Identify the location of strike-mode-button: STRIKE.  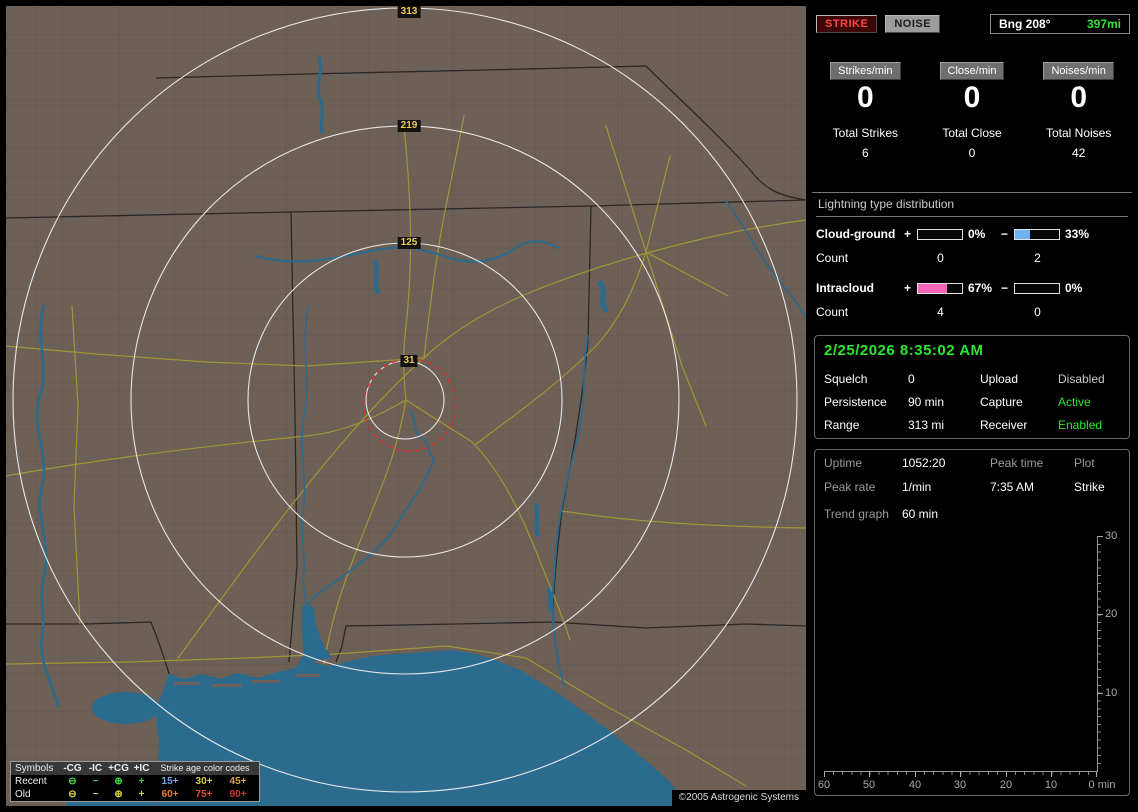
(847, 24).